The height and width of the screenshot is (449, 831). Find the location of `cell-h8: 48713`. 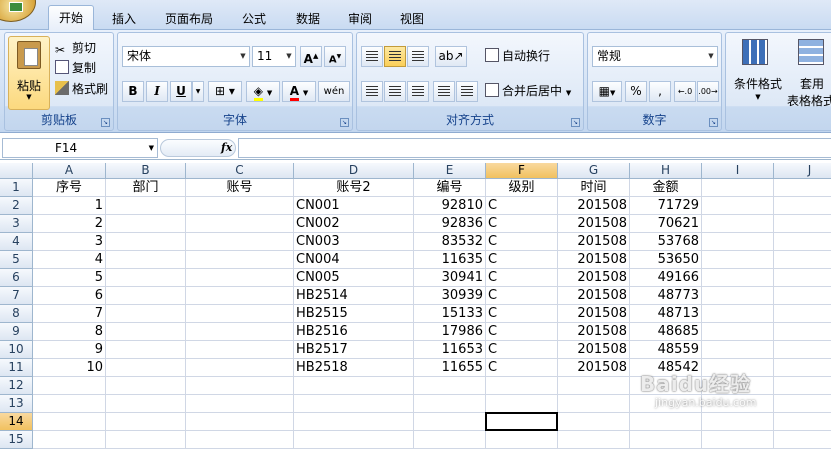

cell-h8: 48713 is located at coordinates (666, 314).